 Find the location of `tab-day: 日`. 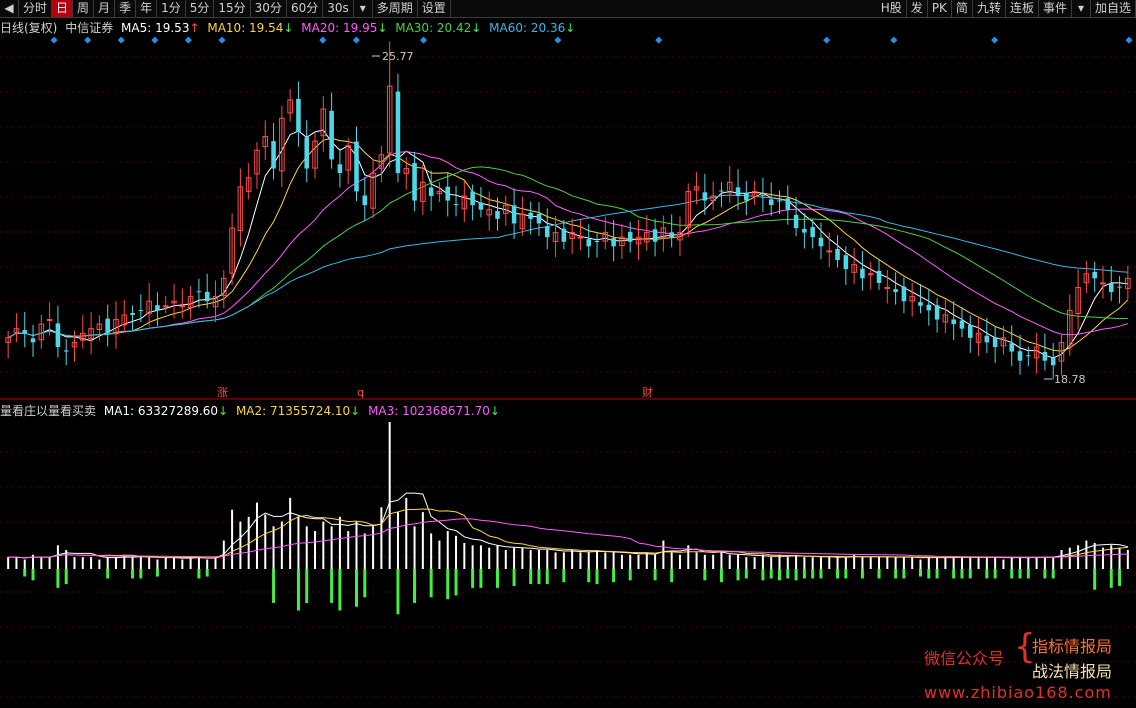

tab-day: 日 is located at coordinates (63, 8).